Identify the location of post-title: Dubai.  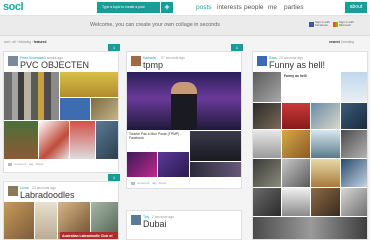
(155, 224).